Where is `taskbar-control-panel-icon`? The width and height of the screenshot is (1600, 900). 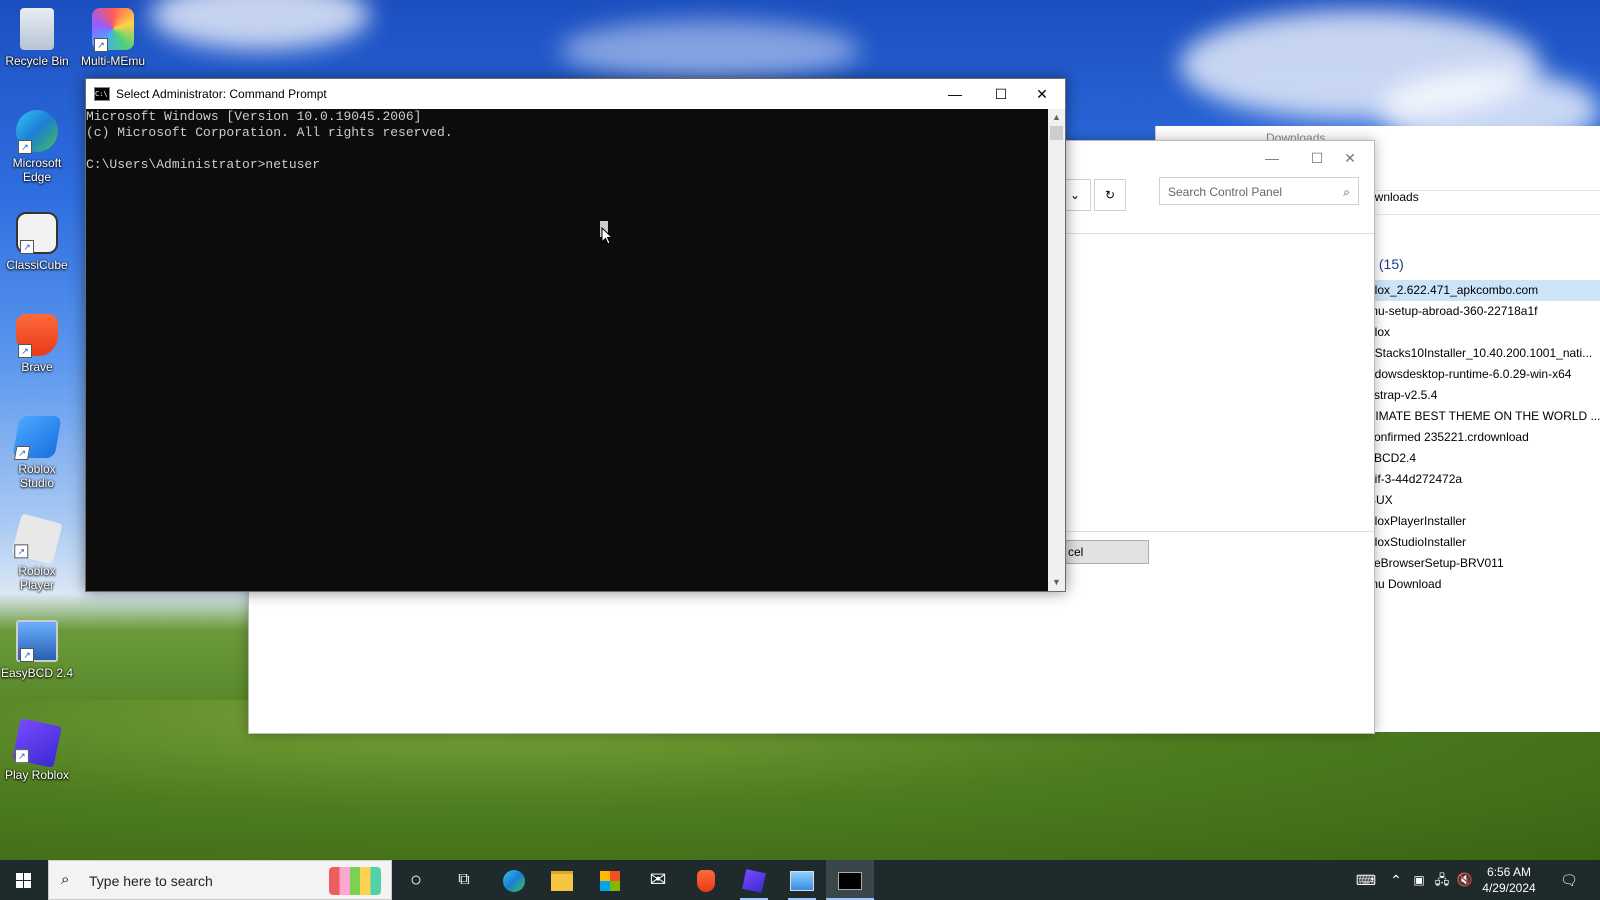 taskbar-control-panel-icon is located at coordinates (802, 880).